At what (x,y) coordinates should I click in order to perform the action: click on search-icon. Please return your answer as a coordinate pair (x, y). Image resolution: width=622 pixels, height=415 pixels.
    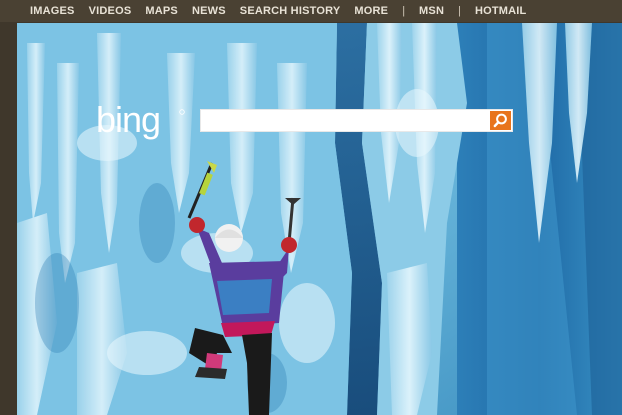
    Looking at the image, I should click on (500, 120).